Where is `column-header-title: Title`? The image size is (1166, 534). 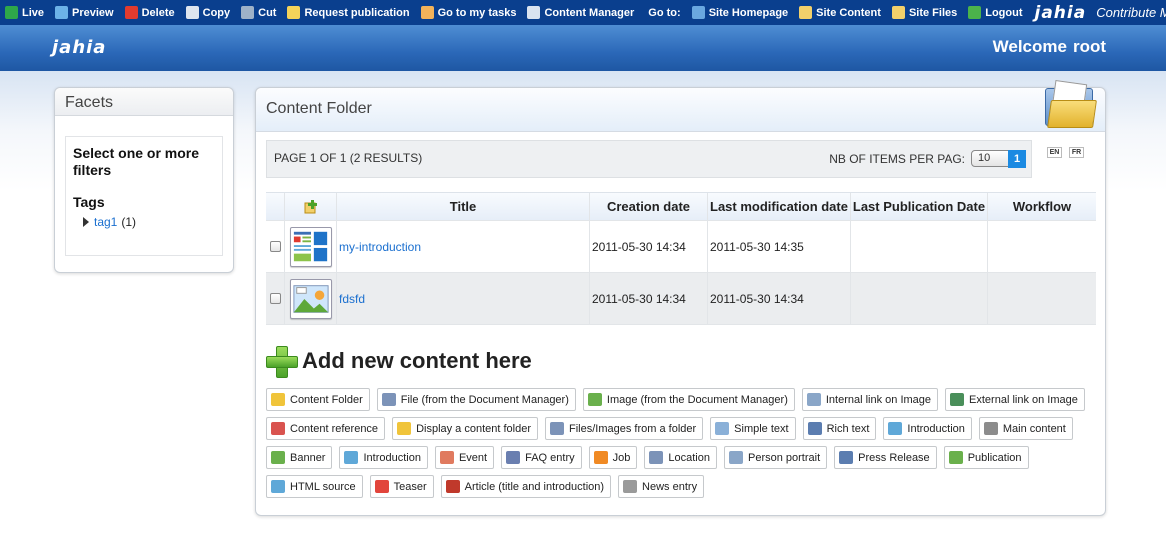
column-header-title: Title is located at coordinates (463, 206).